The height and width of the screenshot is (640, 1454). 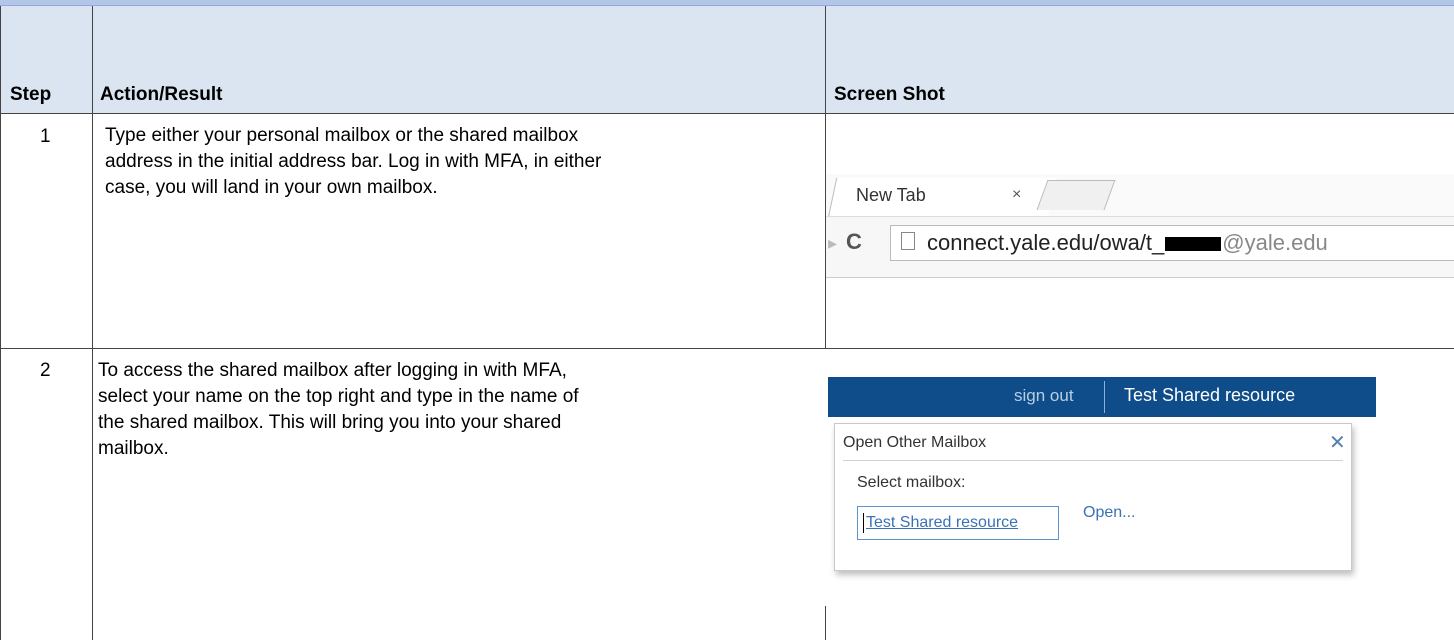 I want to click on top-bar-separator, so click(x=1104, y=397).